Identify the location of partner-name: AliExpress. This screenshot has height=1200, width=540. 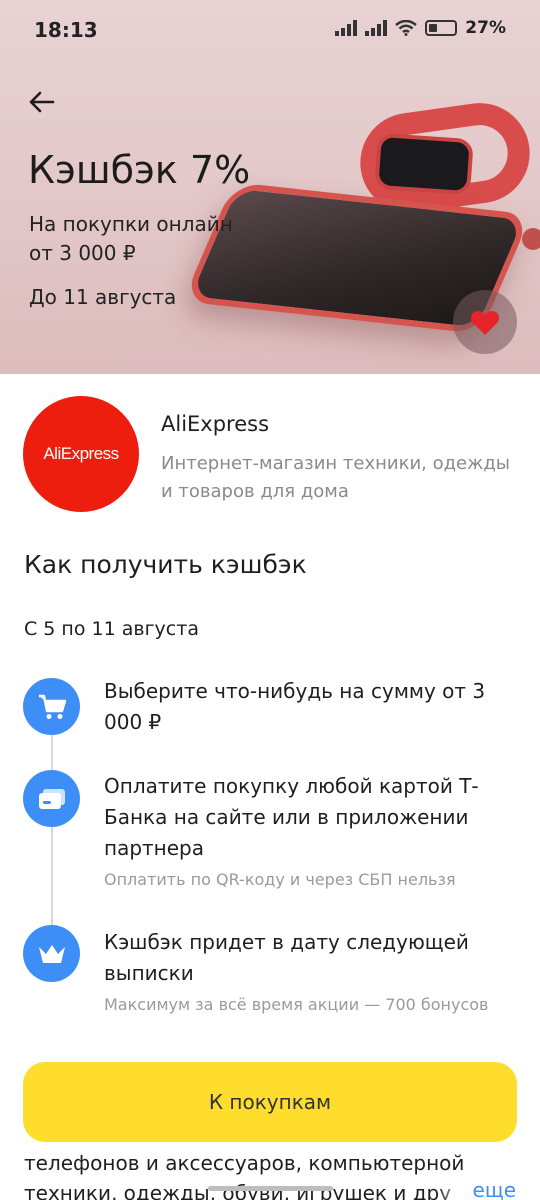
(215, 424).